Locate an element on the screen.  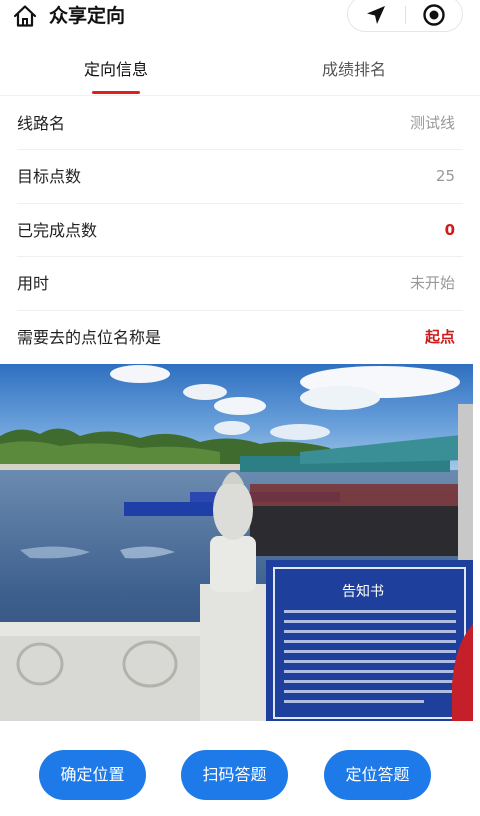
mini-program-capsule is located at coordinates (405, 16).